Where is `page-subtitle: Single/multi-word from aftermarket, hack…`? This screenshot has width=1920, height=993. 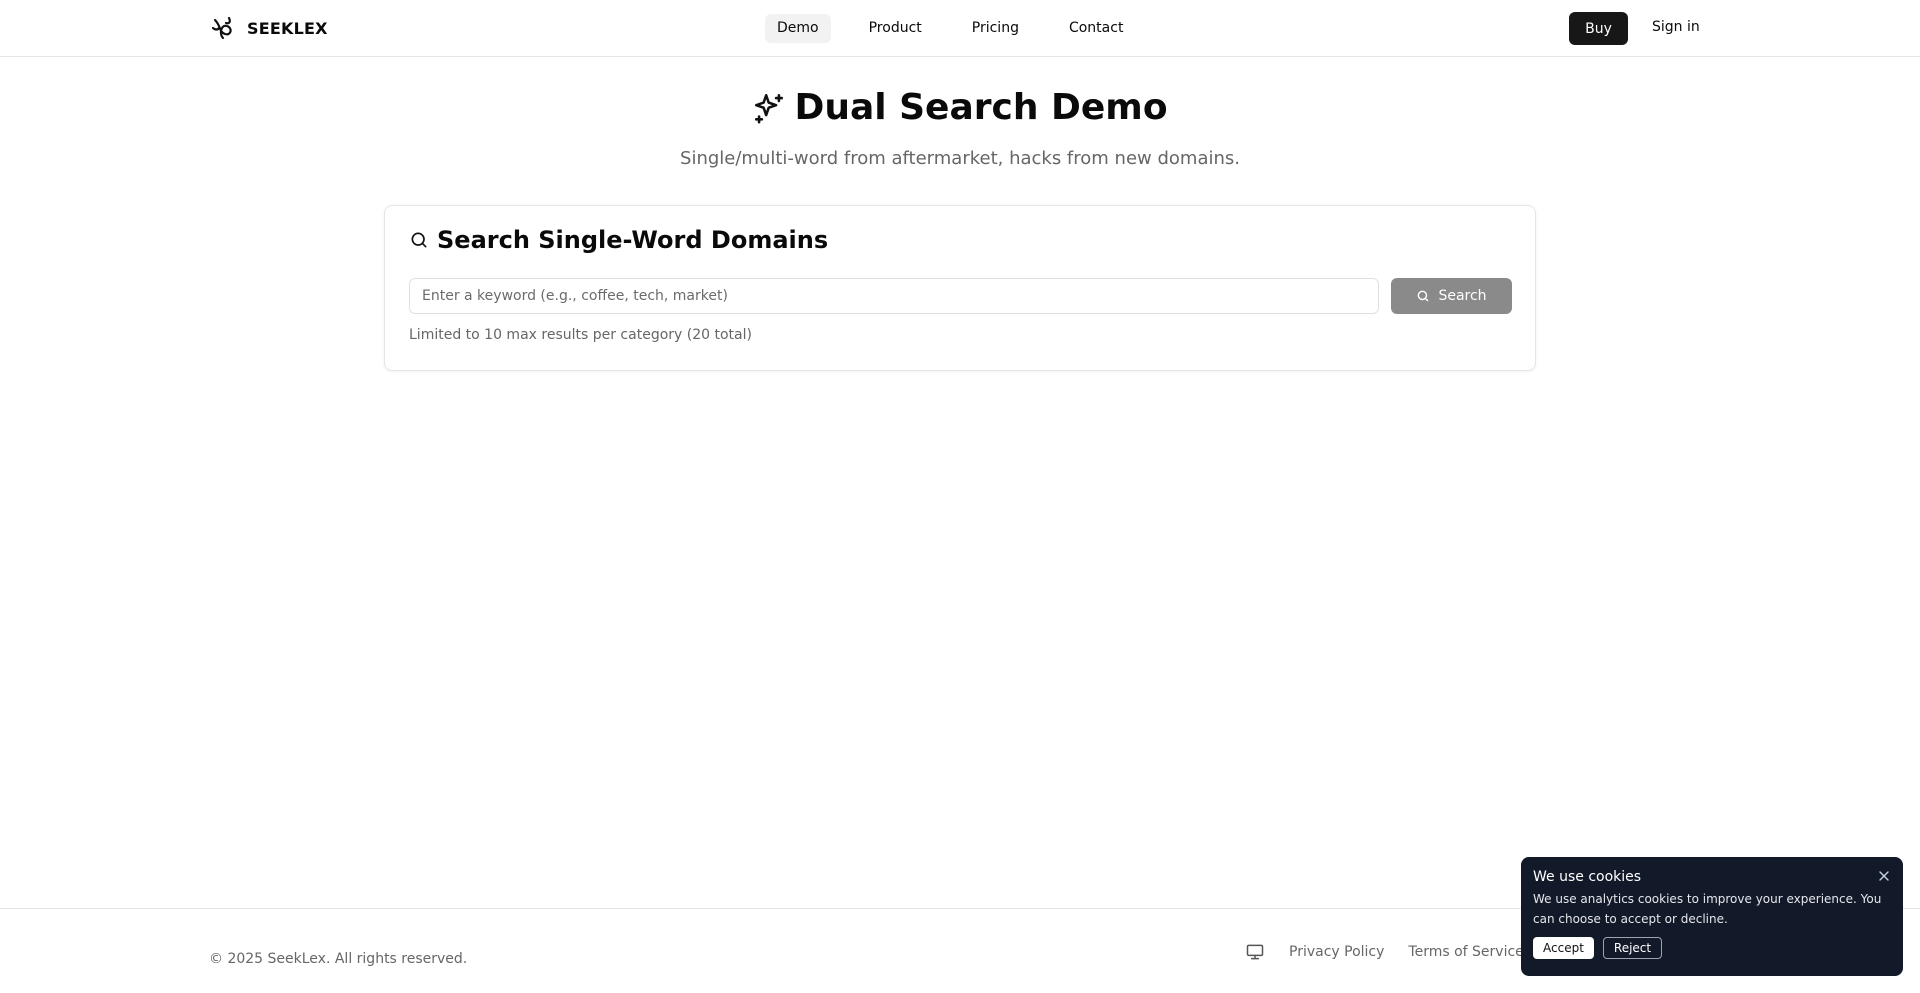
page-subtitle: Single/multi-word from aftermarket, hack… is located at coordinates (960, 158).